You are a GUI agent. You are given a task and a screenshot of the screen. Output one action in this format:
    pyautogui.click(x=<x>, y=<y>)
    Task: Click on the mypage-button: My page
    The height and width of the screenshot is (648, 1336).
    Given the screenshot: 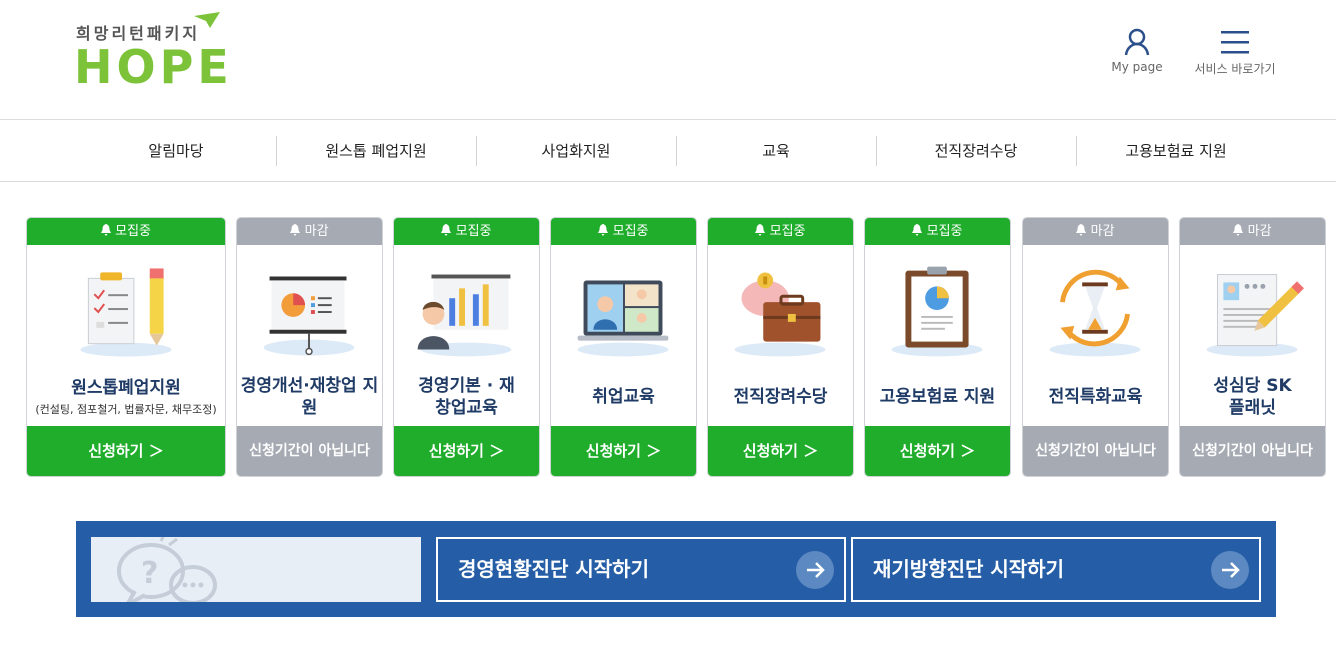 What is the action you would take?
    pyautogui.click(x=1137, y=51)
    